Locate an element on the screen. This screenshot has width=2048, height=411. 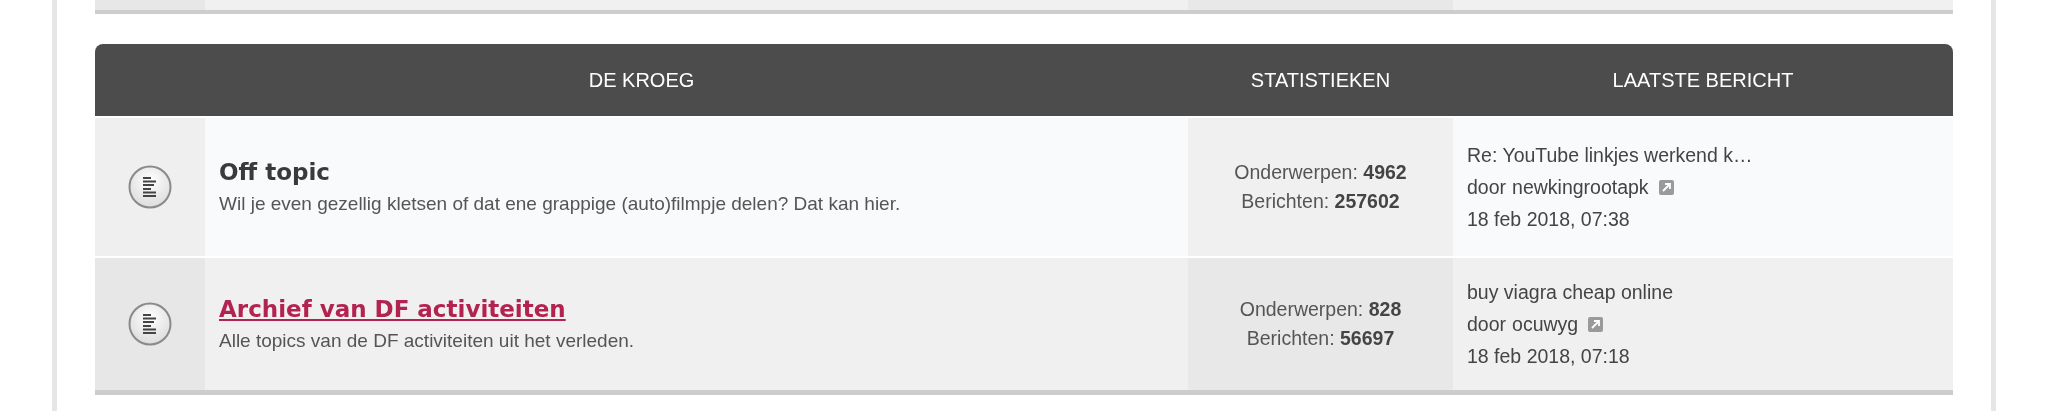
forum-title-link: Off topic is located at coordinates (274, 172).